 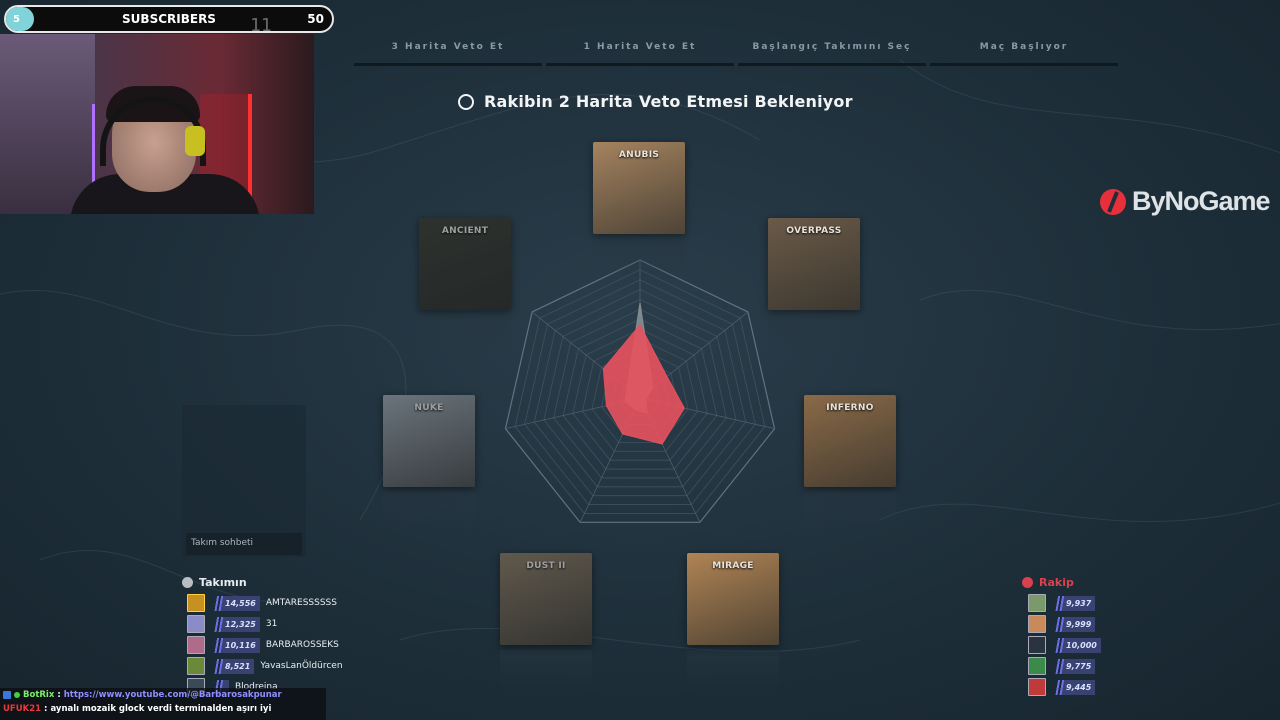 What do you see at coordinates (1056, 582) in the screenshot?
I see `enemy-team-label: Rakip` at bounding box center [1056, 582].